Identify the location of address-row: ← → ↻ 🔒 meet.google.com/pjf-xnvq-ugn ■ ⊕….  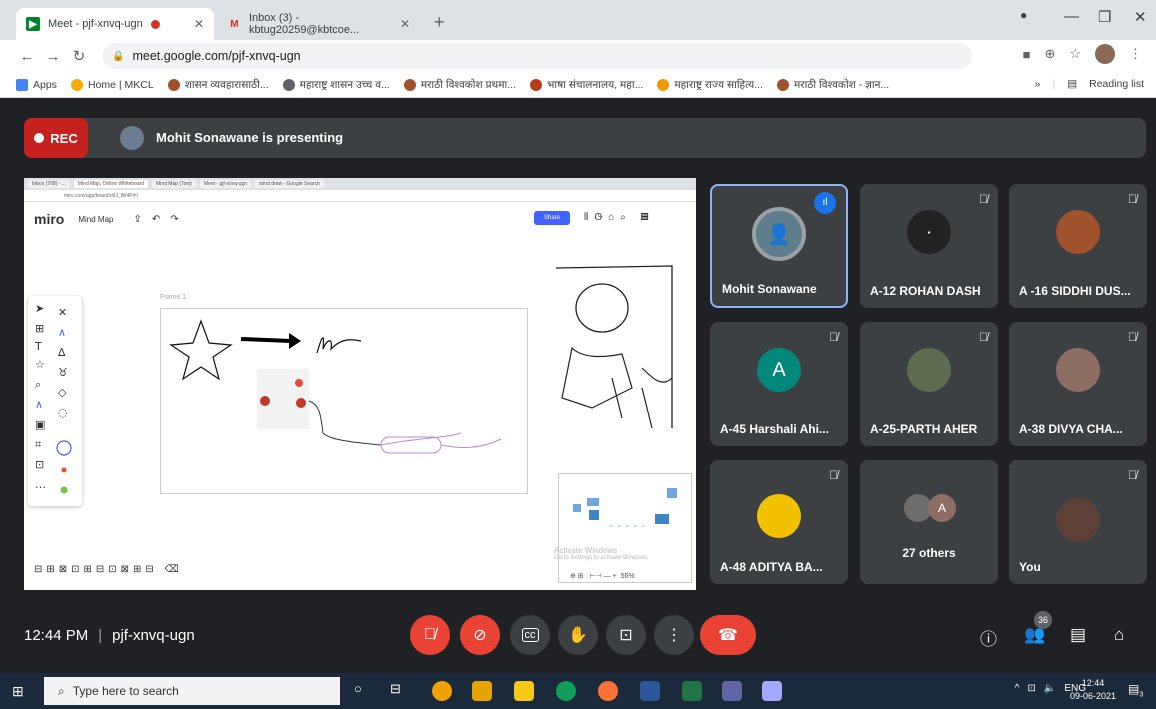
(578, 56).